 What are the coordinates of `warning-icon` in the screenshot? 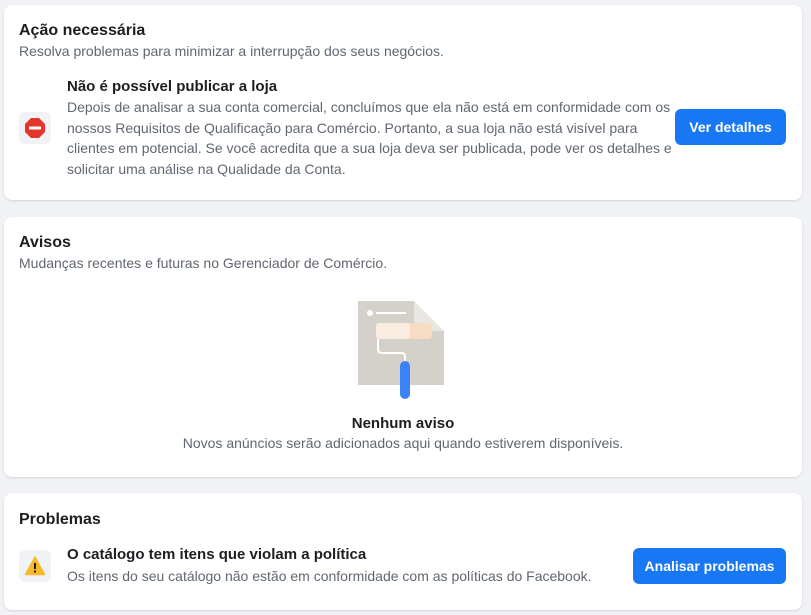 It's located at (35, 566).